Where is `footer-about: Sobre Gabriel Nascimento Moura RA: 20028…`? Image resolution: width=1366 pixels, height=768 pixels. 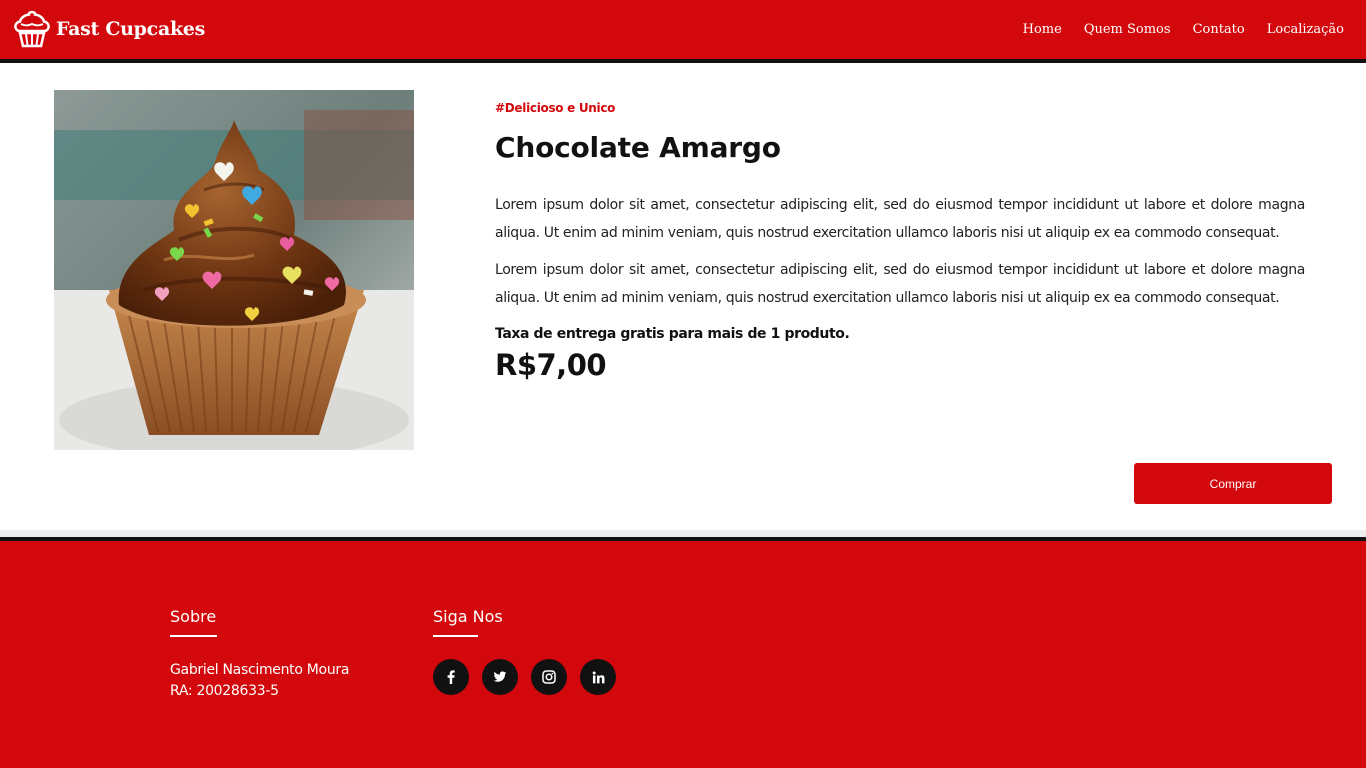 footer-about: Sobre Gabriel Nascimento Moura RA: 20028… is located at coordinates (259, 654).